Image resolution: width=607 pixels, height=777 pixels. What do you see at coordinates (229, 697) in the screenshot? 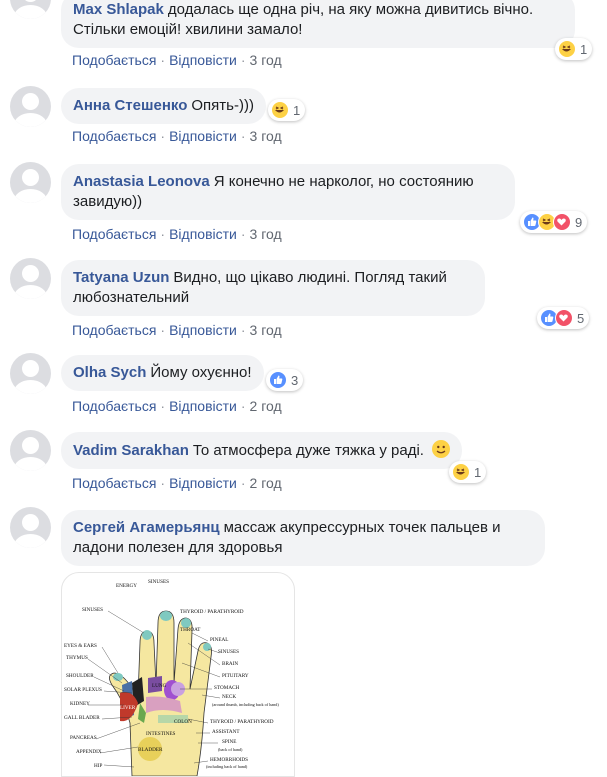
I see `label-neck: NECK` at bounding box center [229, 697].